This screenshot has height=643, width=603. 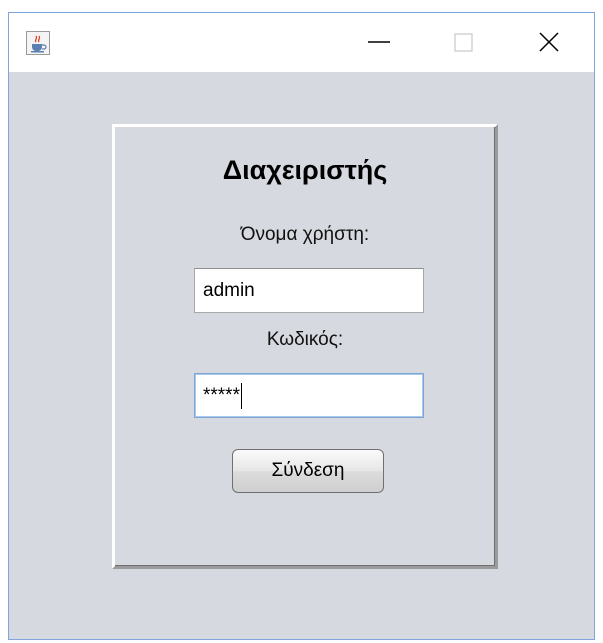 What do you see at coordinates (309, 395) in the screenshot?
I see `password-field: *****` at bounding box center [309, 395].